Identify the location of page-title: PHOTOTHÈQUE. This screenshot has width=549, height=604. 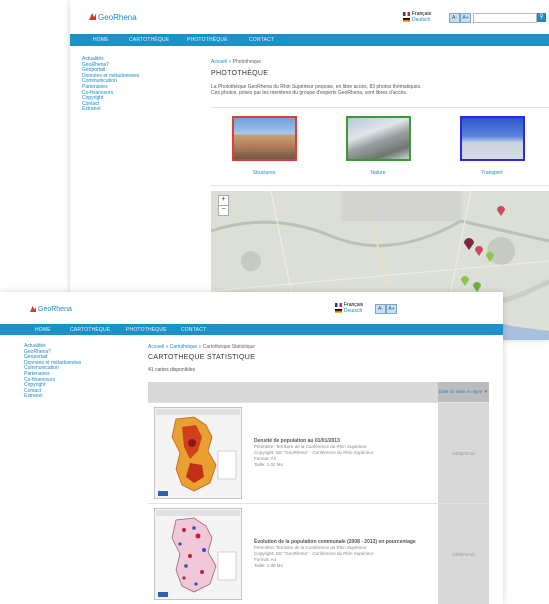
(240, 73).